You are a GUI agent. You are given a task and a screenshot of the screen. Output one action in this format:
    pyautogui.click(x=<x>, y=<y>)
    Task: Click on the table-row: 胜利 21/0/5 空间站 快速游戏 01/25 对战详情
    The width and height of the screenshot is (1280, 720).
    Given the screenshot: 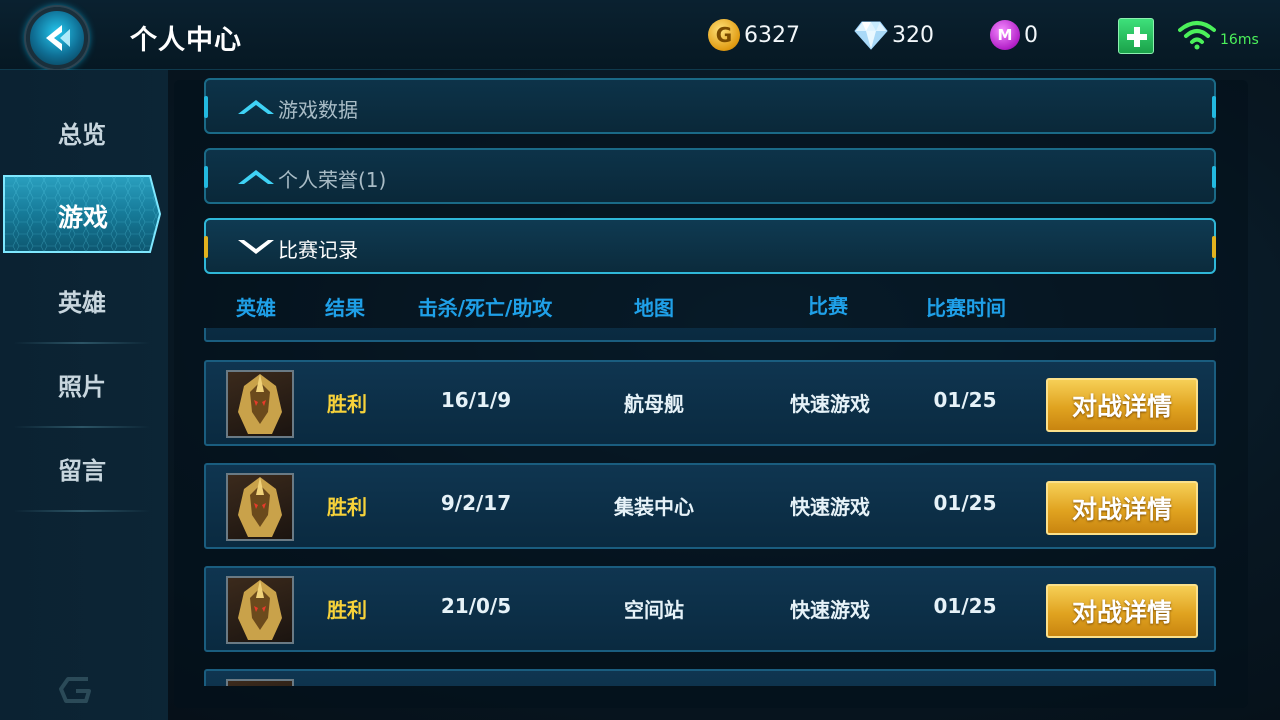 What is the action you would take?
    pyautogui.click(x=710, y=609)
    